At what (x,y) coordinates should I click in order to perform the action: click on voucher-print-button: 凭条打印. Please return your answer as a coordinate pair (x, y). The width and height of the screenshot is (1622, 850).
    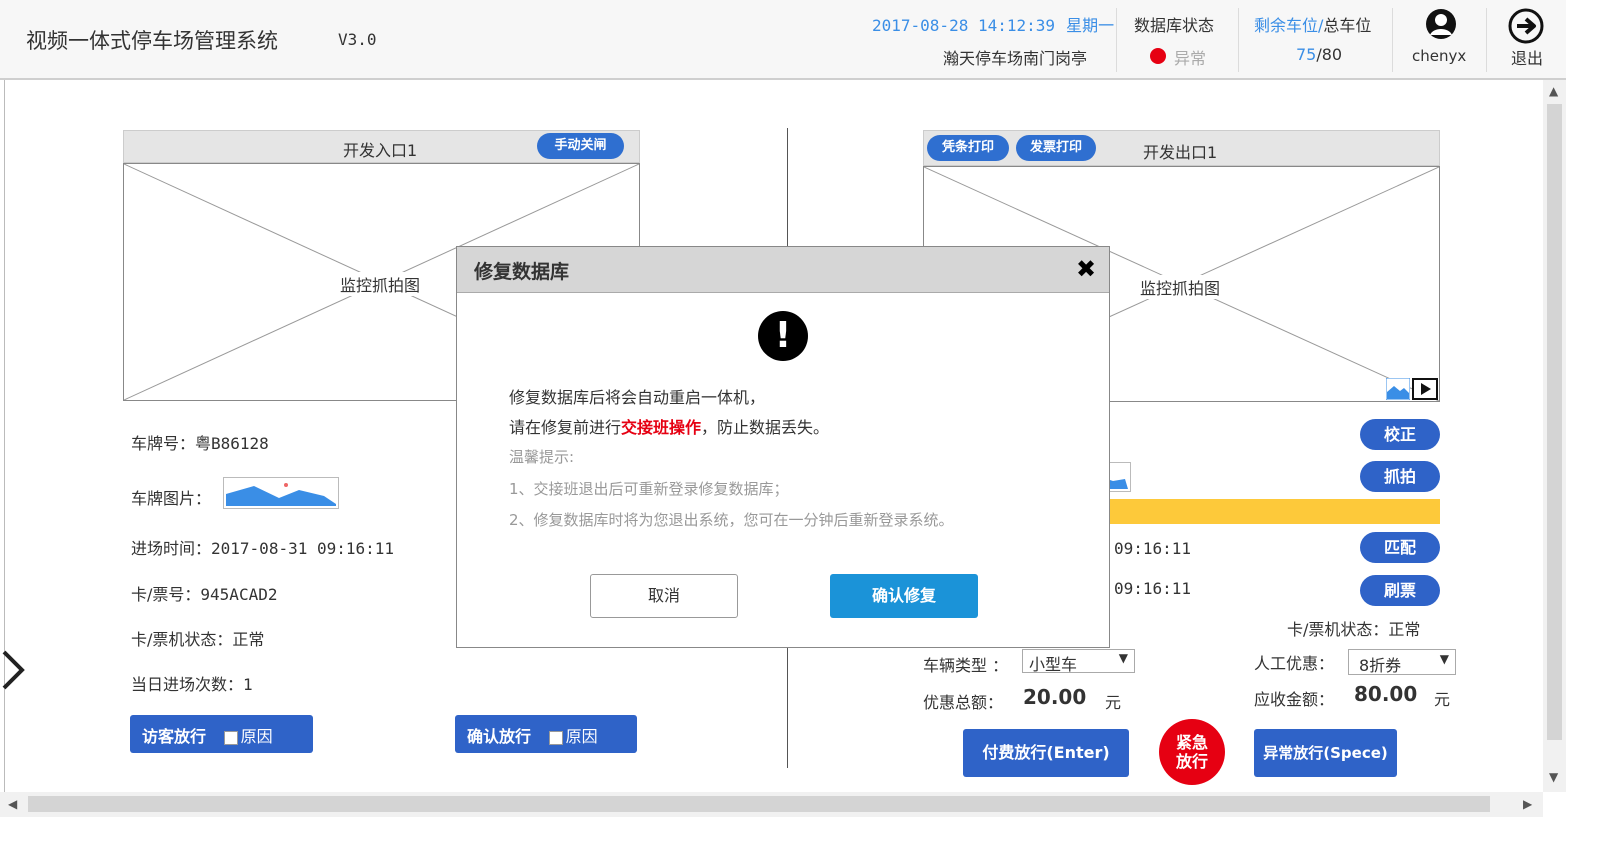
    Looking at the image, I should click on (968, 148).